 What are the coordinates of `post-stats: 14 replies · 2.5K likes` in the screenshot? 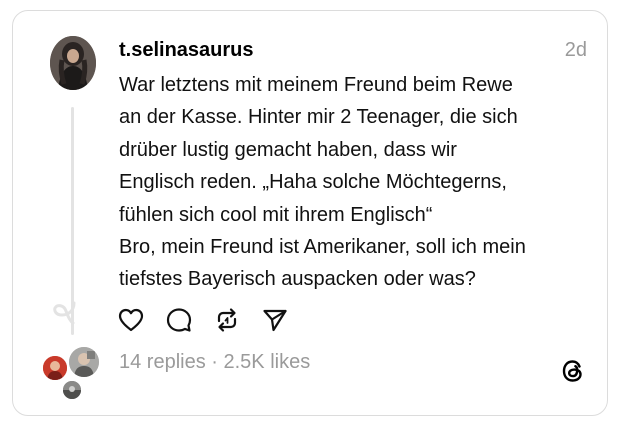 It's located at (214, 362).